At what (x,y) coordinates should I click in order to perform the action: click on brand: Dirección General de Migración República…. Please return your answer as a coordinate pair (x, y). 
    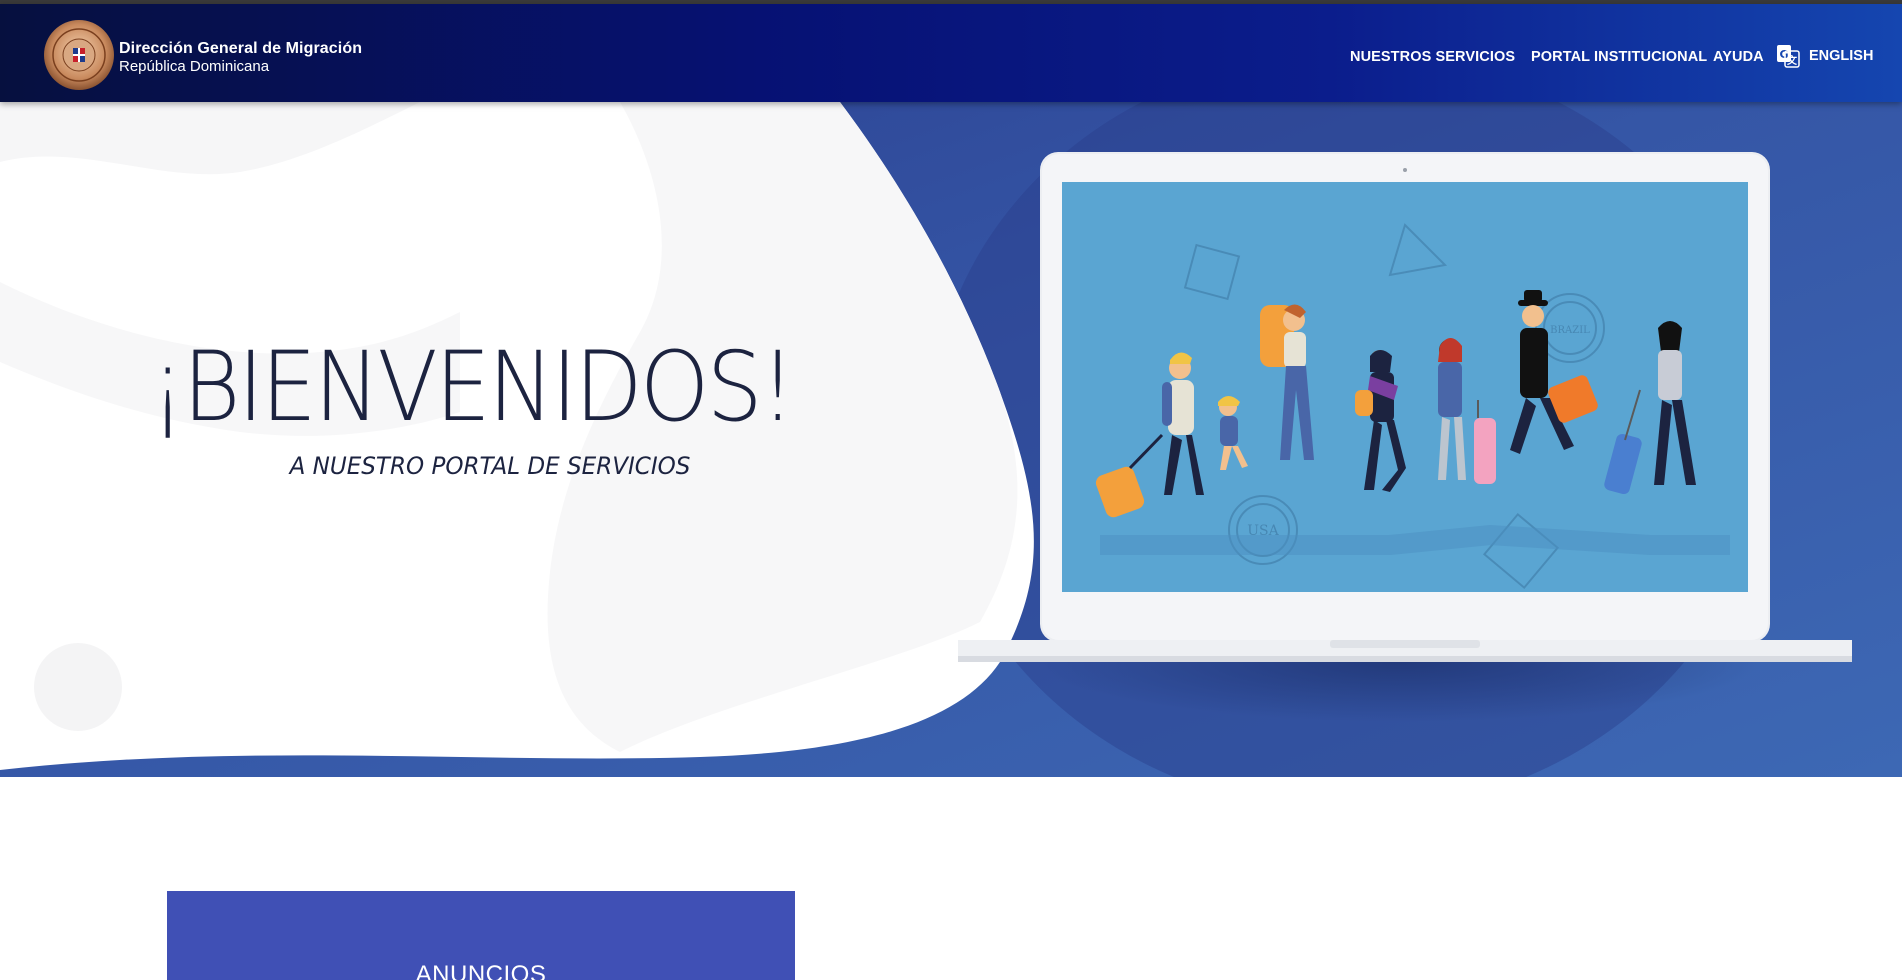
    Looking at the image, I should click on (240, 57).